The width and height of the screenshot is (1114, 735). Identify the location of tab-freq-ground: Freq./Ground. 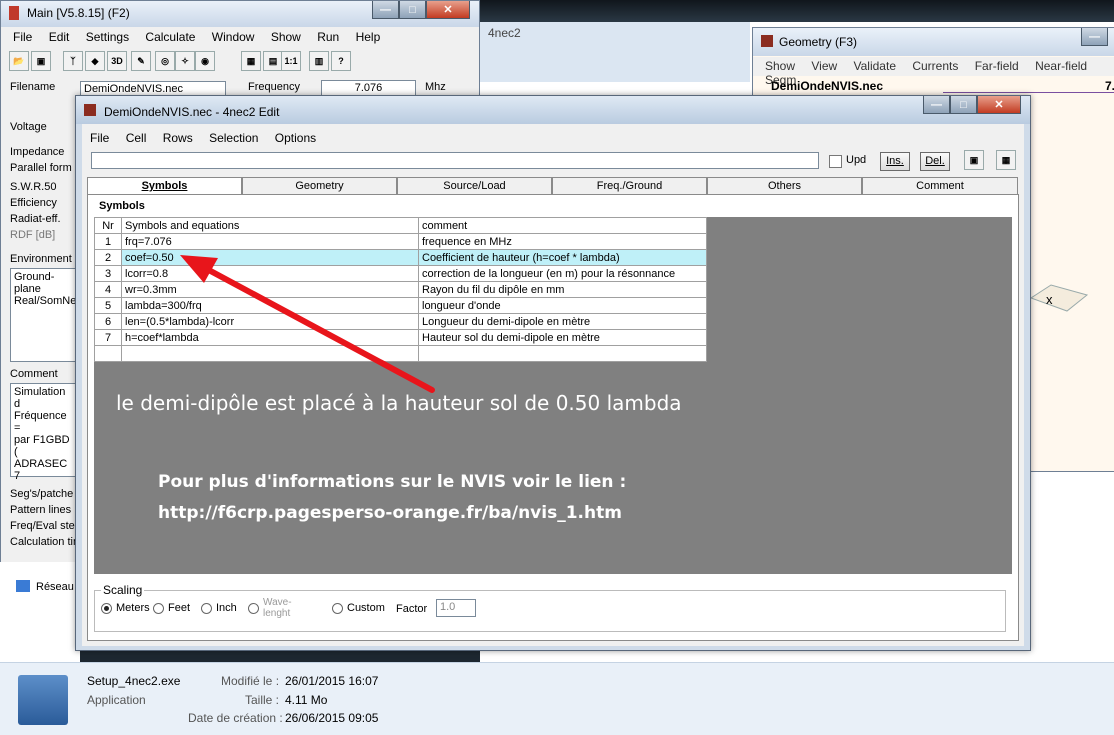
(629, 185).